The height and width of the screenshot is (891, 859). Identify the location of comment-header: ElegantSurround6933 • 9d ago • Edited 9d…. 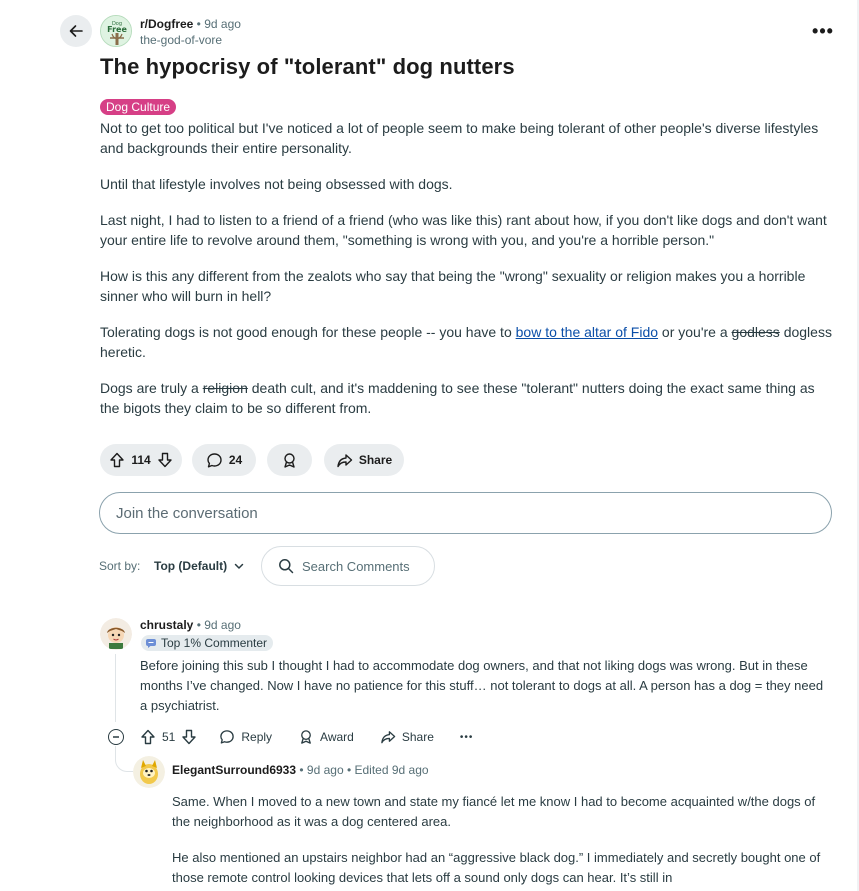
(300, 770).